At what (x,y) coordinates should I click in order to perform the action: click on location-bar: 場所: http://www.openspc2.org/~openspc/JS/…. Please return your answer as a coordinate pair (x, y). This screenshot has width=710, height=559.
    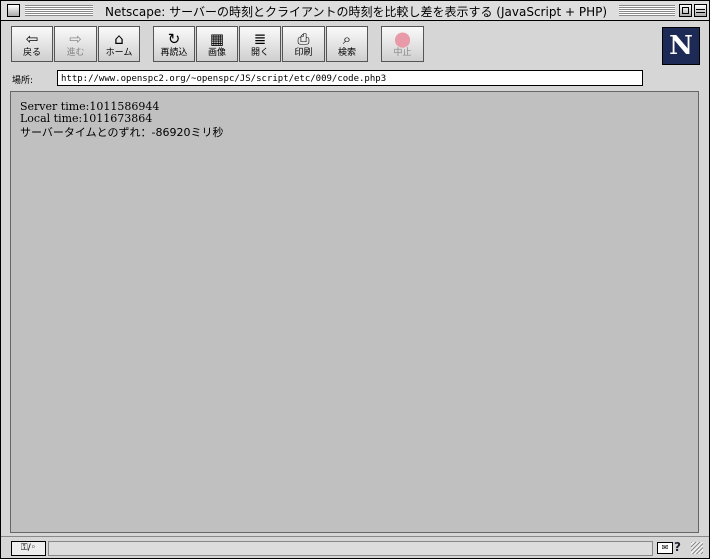
    Looking at the image, I should click on (355, 79).